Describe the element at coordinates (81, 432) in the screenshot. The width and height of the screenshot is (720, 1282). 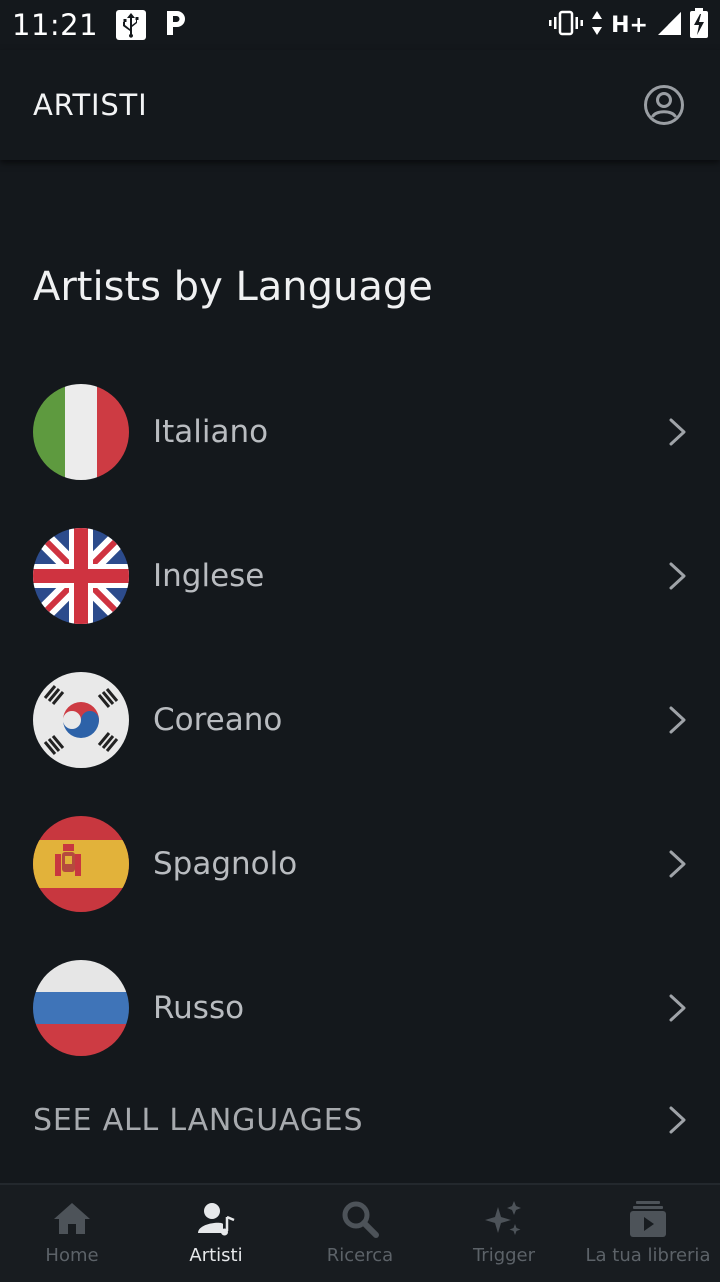
I see `italy-flag-icon` at that location.